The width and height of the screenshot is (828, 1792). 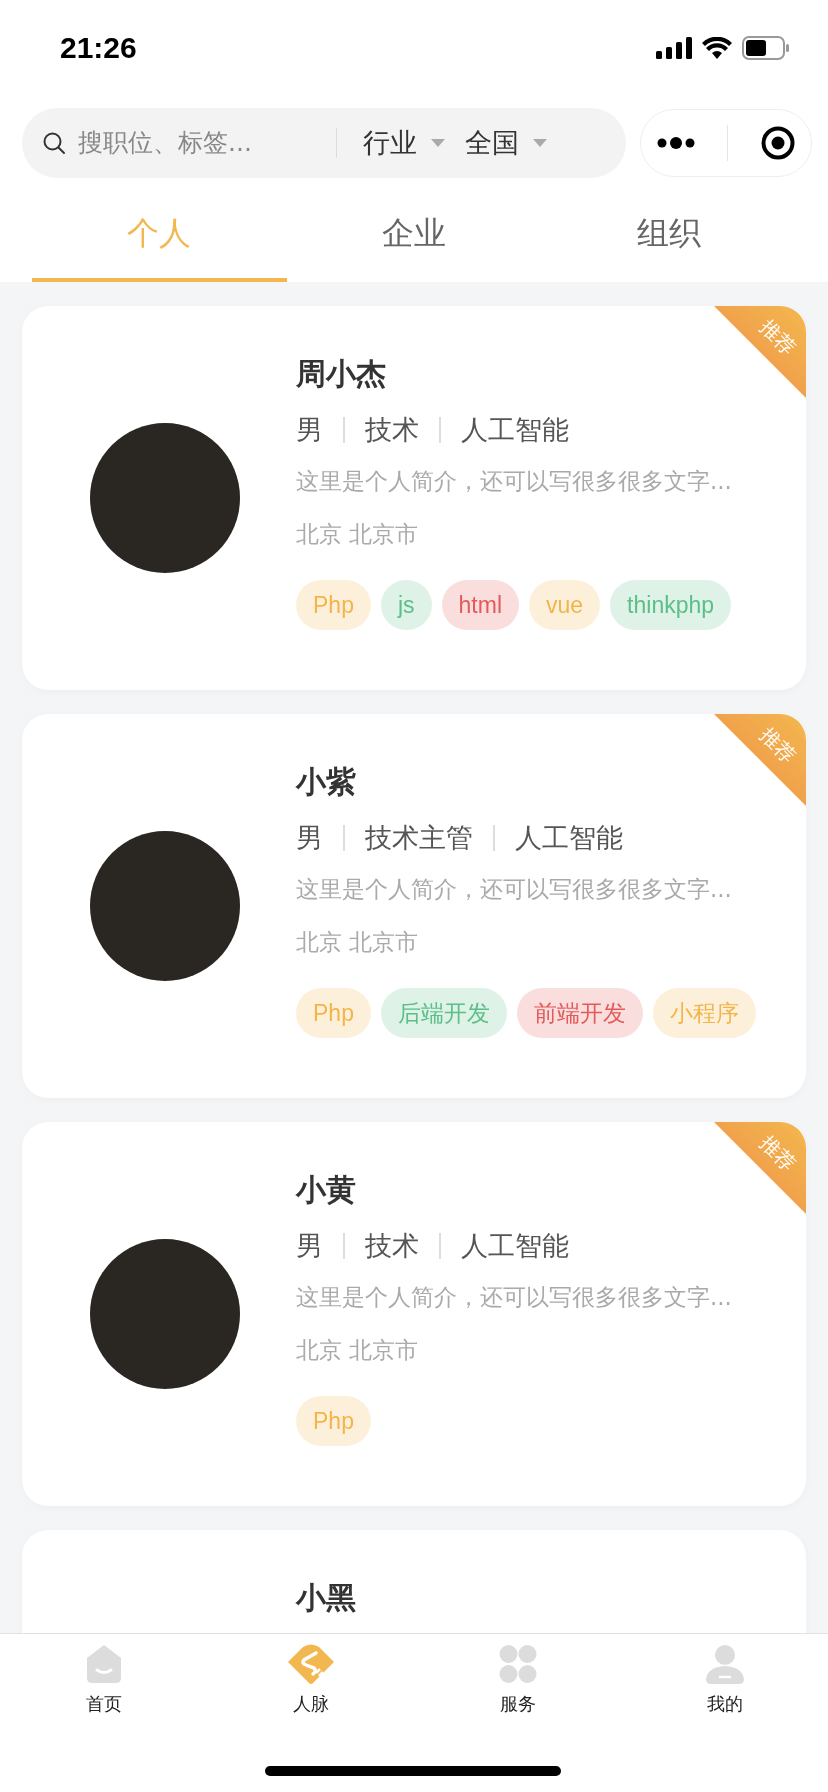 I want to click on nav-tab: 服务, so click(x=517, y=1684).